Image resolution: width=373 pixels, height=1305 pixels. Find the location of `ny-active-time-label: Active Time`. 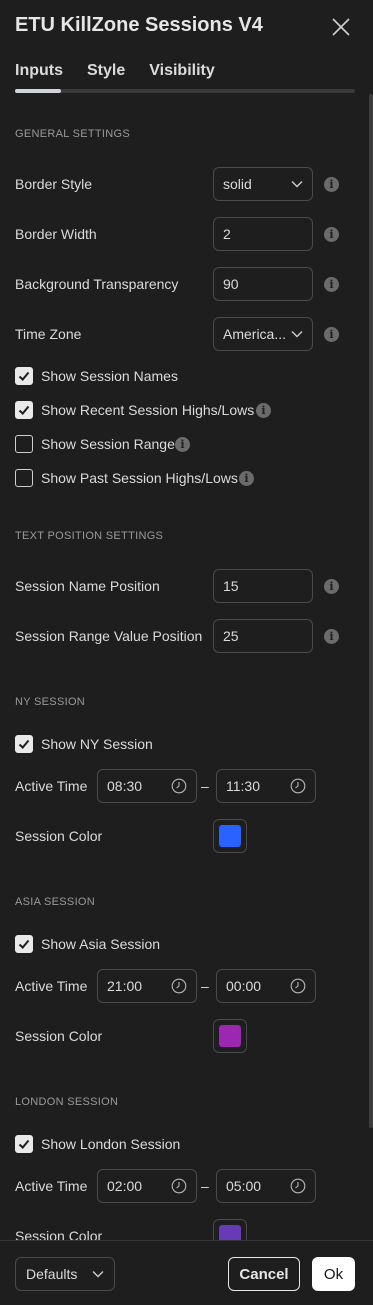

ny-active-time-label: Active Time is located at coordinates (51, 786).